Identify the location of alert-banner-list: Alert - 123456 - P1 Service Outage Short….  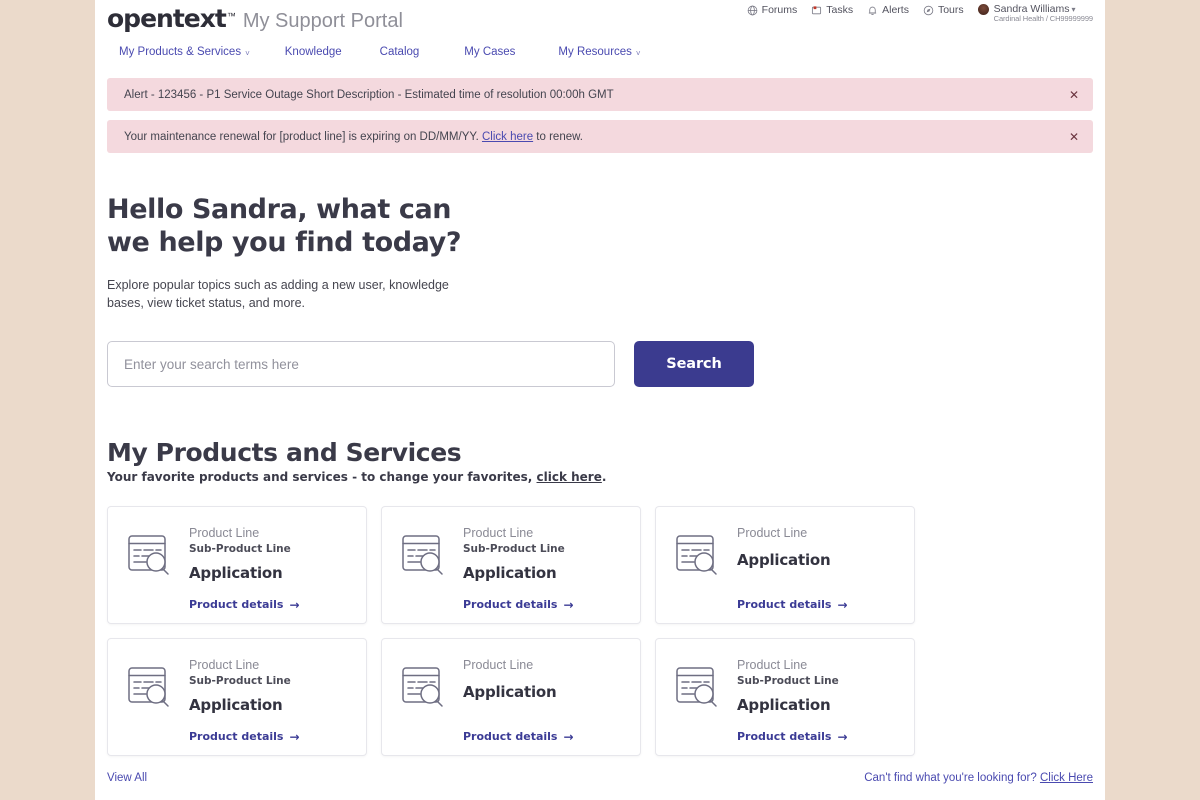
(600, 110).